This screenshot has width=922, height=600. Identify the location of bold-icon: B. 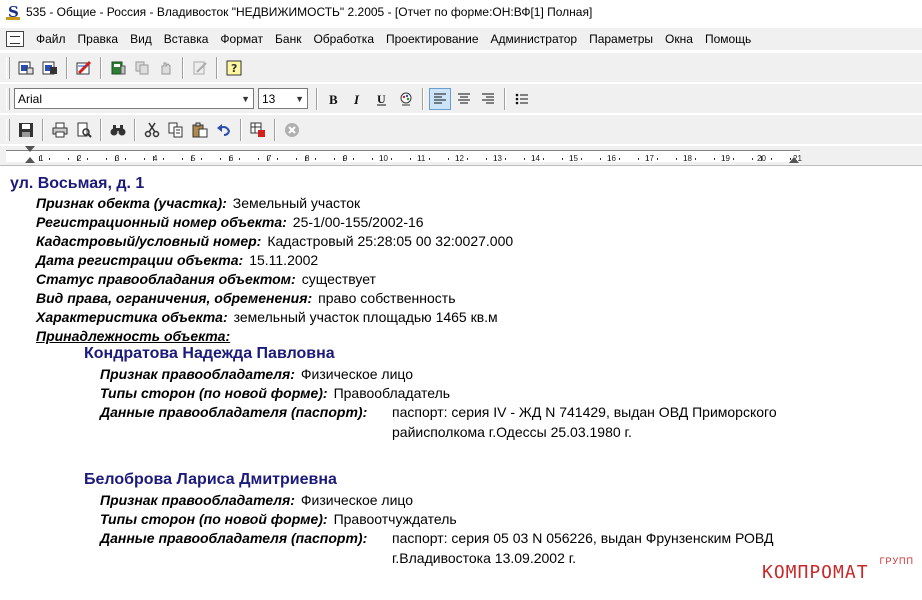
(334, 99).